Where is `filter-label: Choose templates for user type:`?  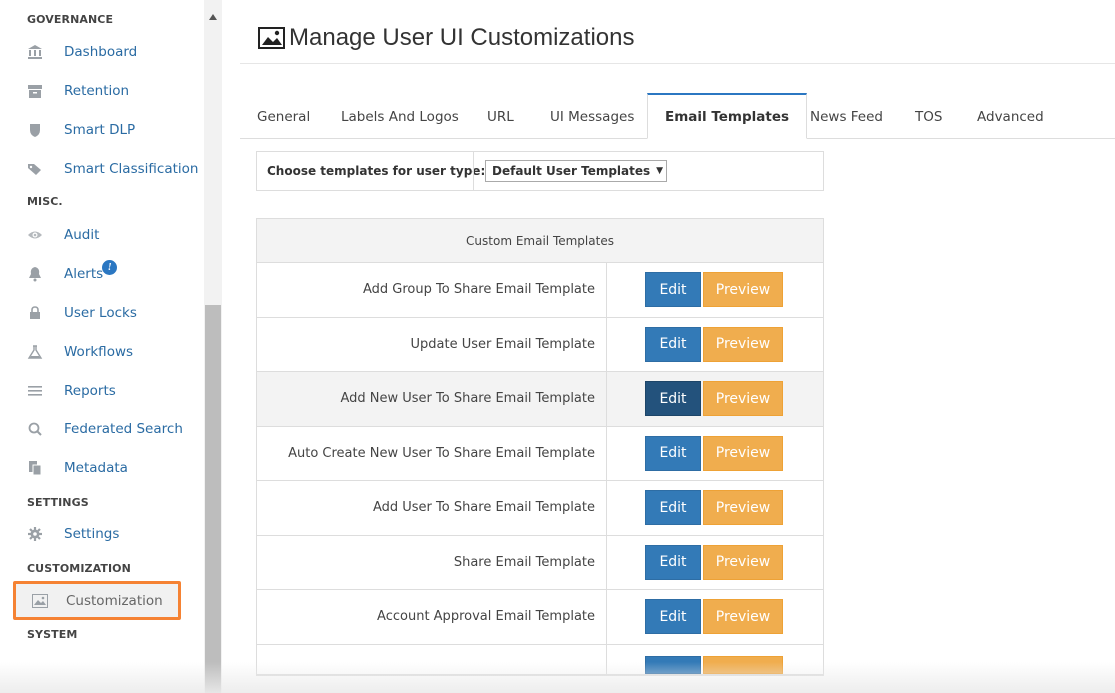
filter-label: Choose templates for user type: is located at coordinates (376, 171).